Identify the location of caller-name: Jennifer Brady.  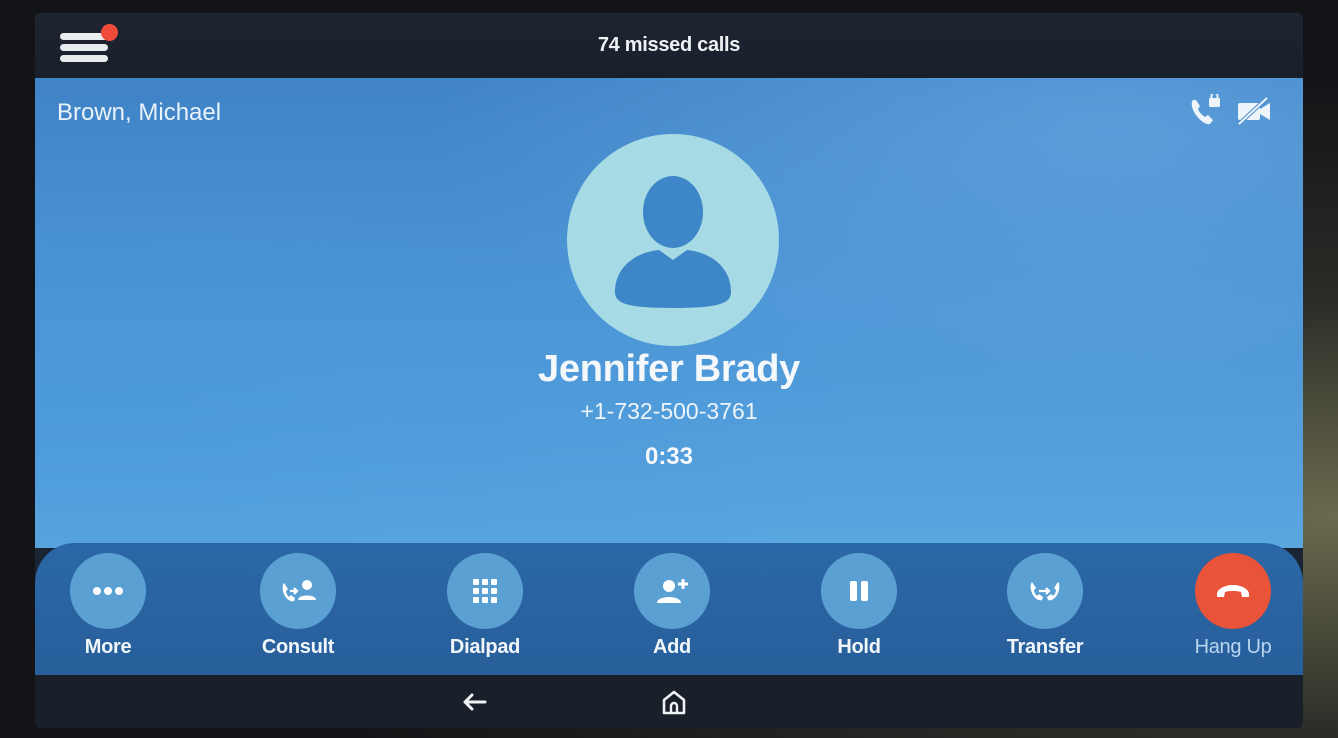
(669, 369).